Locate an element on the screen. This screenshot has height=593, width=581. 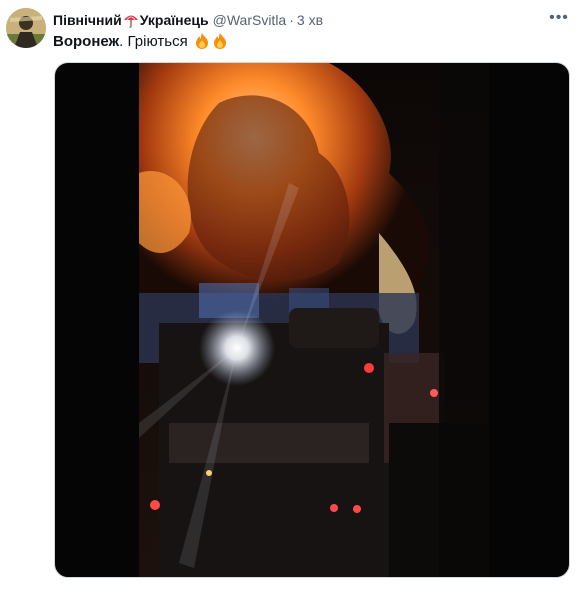
tweet-header: Північний Українець @WarSvitla · 3 хв is located at coordinates (300, 20).